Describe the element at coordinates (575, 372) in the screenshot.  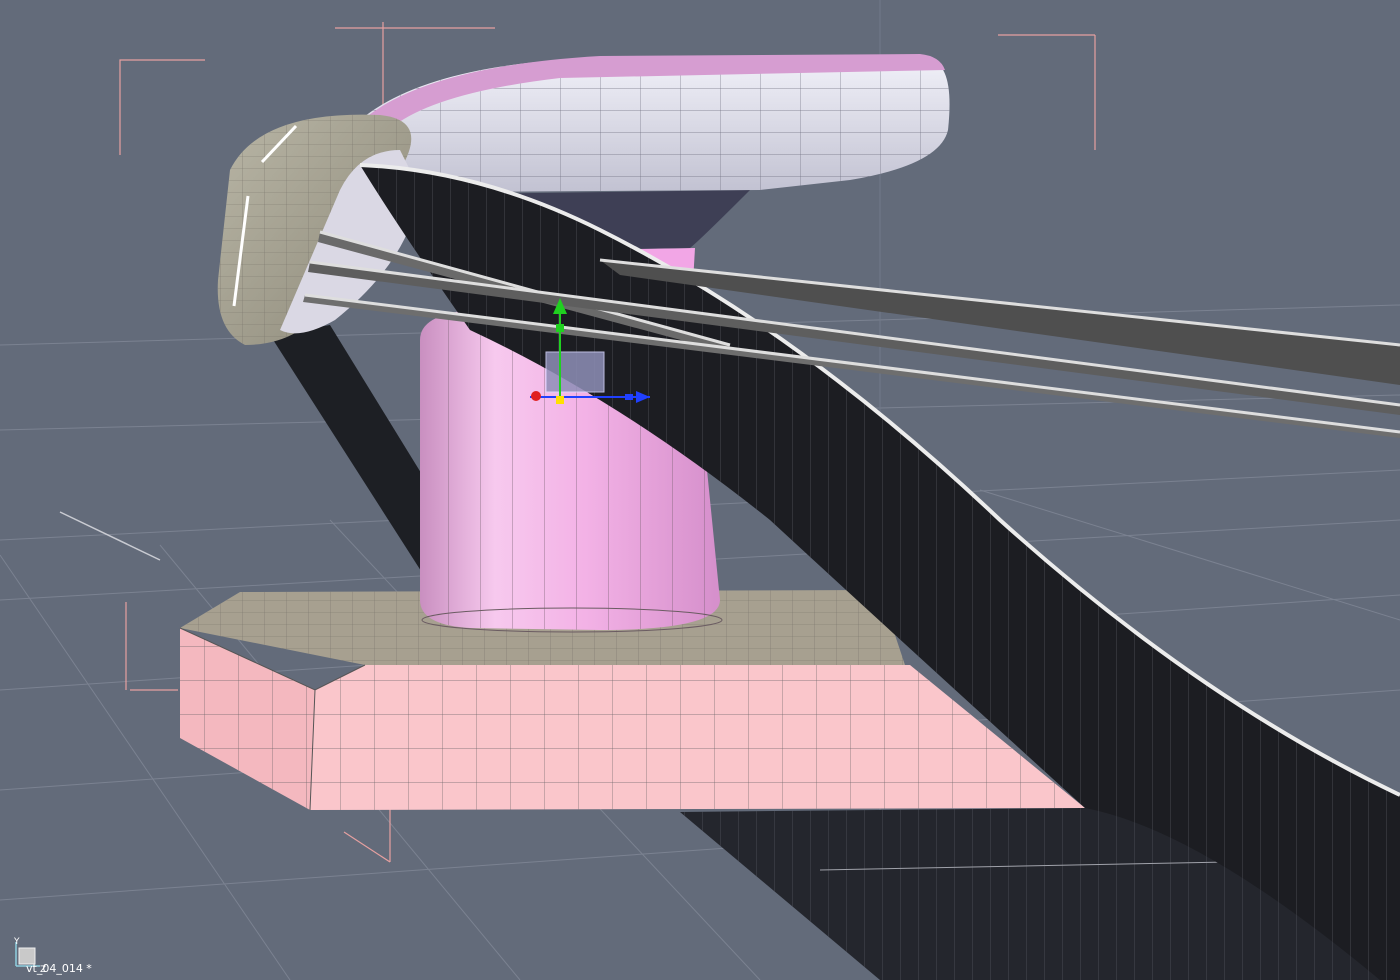
I see `gizmo-plane-handle` at that location.